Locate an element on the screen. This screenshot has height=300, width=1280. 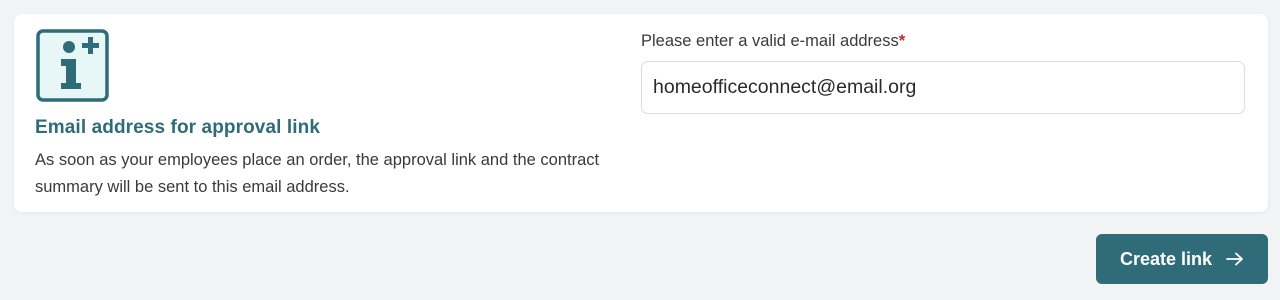
email-label-text: Please enter a valid e-mail address is located at coordinates (770, 41).